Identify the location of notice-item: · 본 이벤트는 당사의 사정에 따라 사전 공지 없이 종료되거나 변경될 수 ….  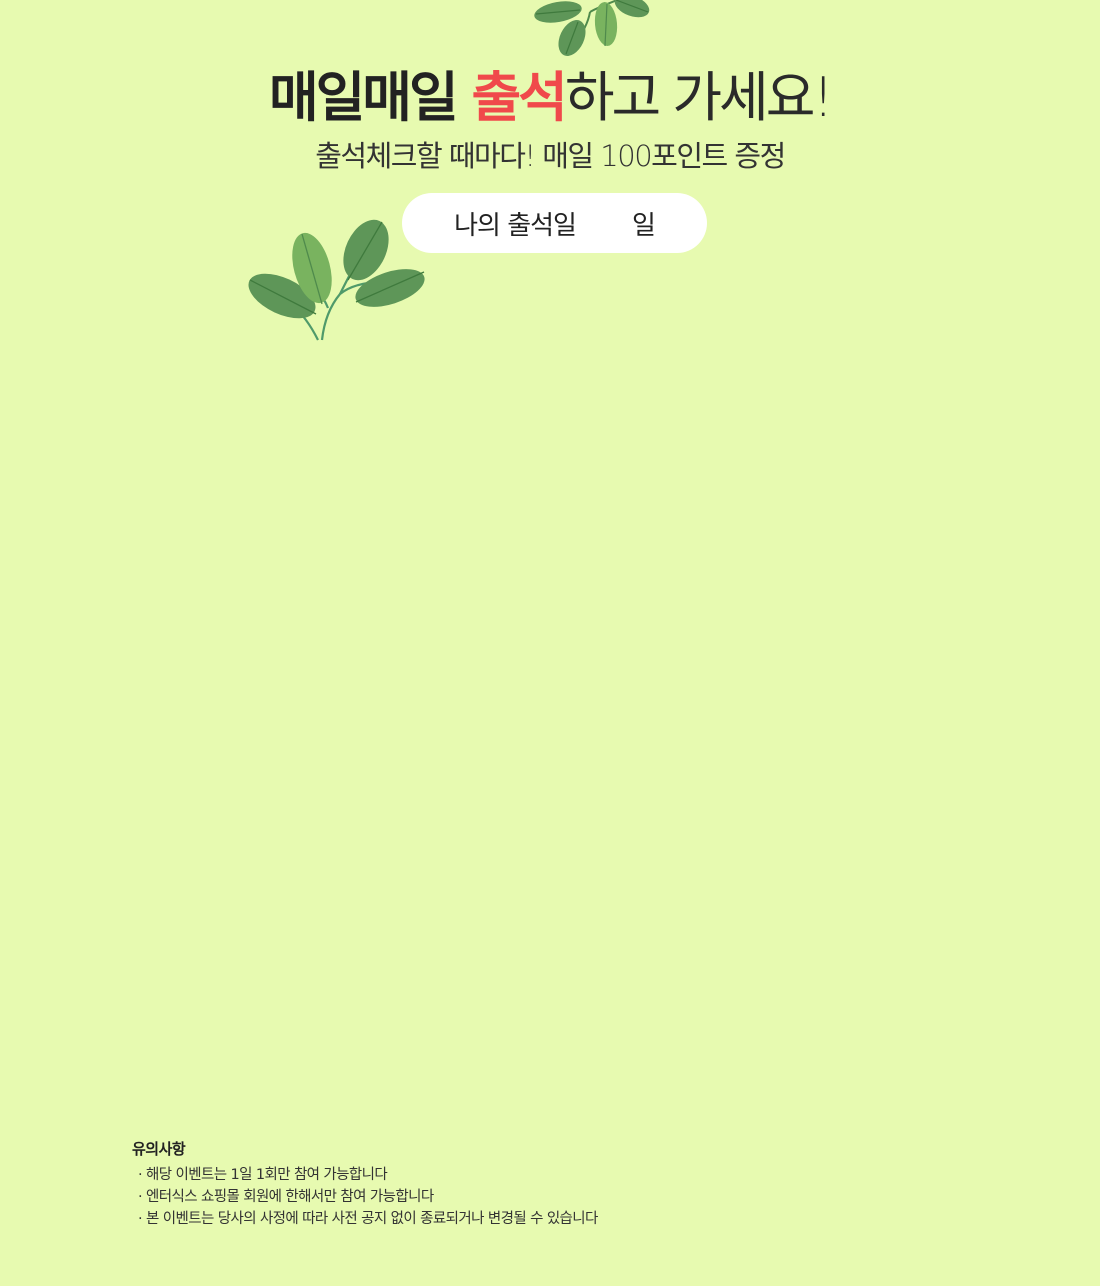
(582, 1219).